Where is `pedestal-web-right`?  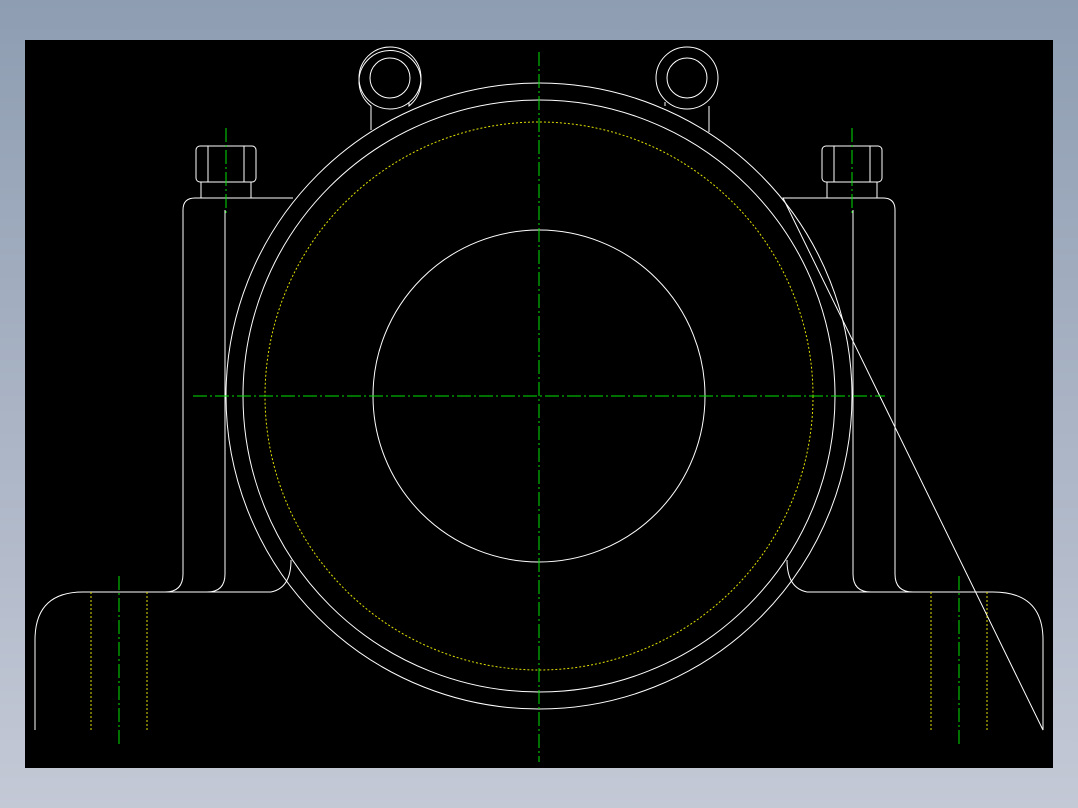 pedestal-web-right is located at coordinates (862, 401).